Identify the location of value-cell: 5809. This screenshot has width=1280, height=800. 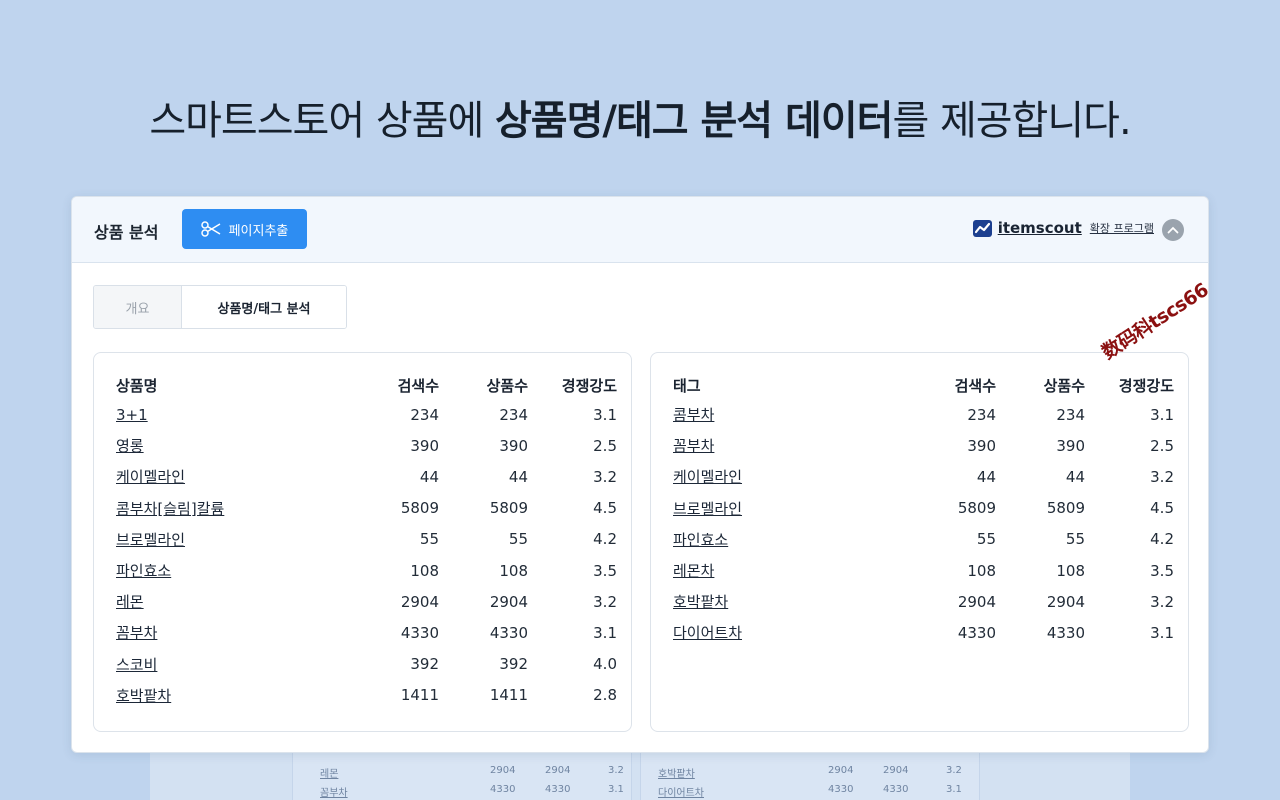
(976, 508).